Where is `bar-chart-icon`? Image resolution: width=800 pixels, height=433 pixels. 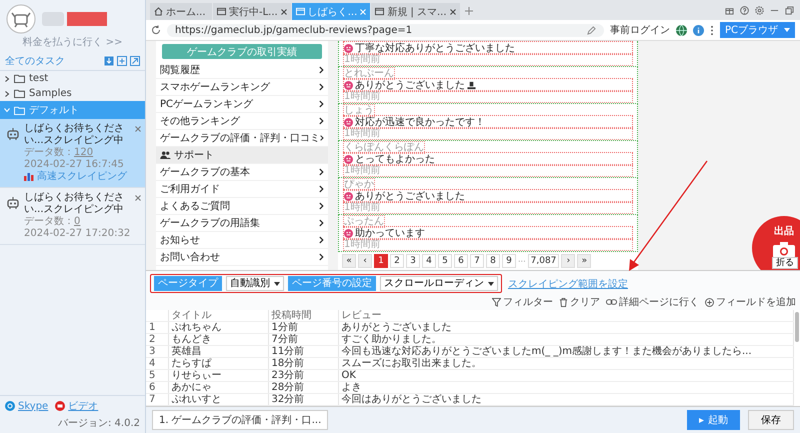 bar-chart-icon is located at coordinates (29, 177).